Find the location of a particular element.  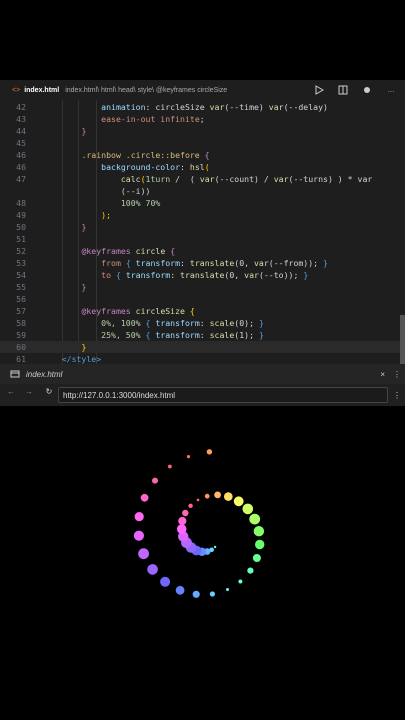

code-text: (--i)) is located at coordinates (135, 191).